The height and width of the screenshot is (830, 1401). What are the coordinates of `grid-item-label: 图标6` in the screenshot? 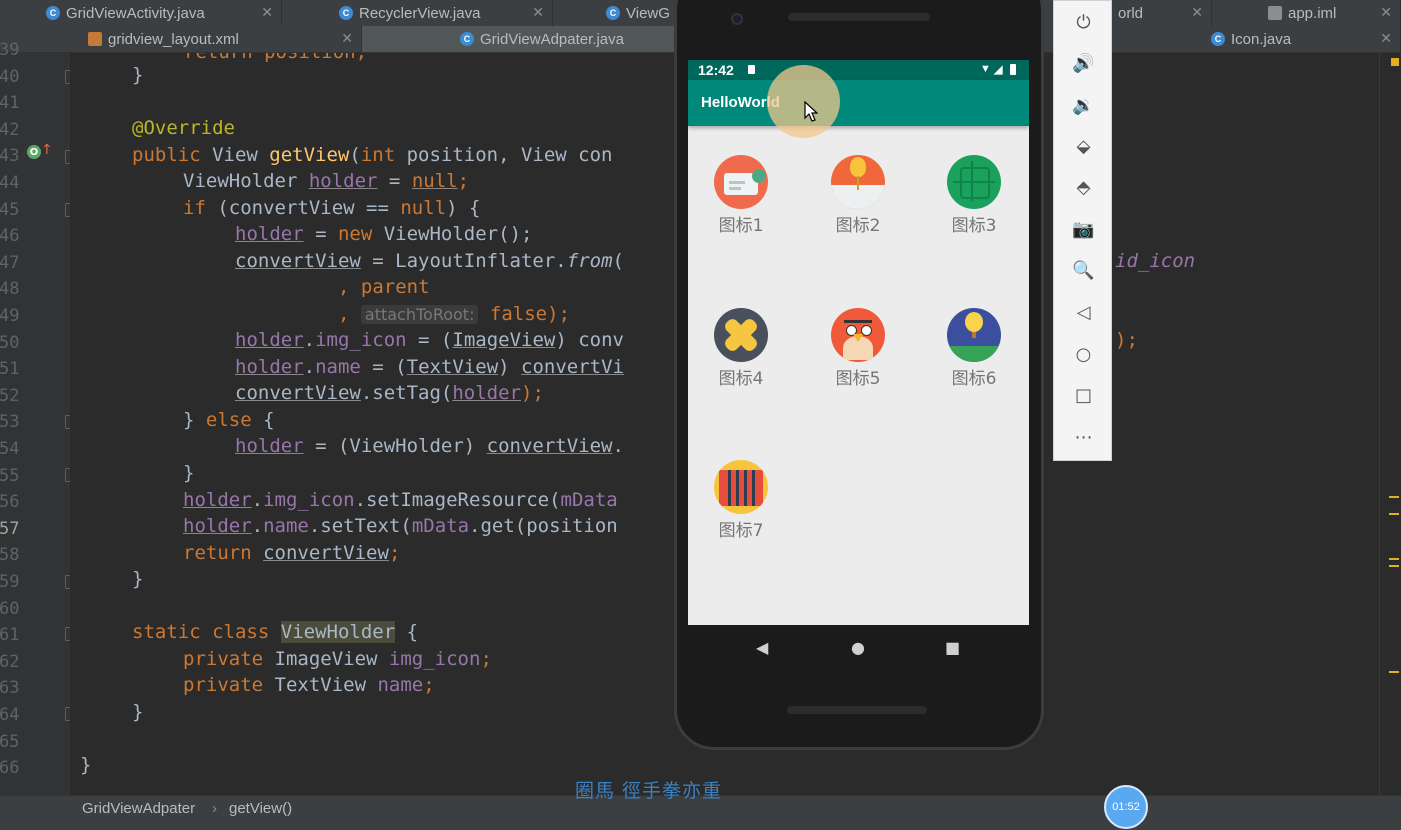 It's located at (974, 379).